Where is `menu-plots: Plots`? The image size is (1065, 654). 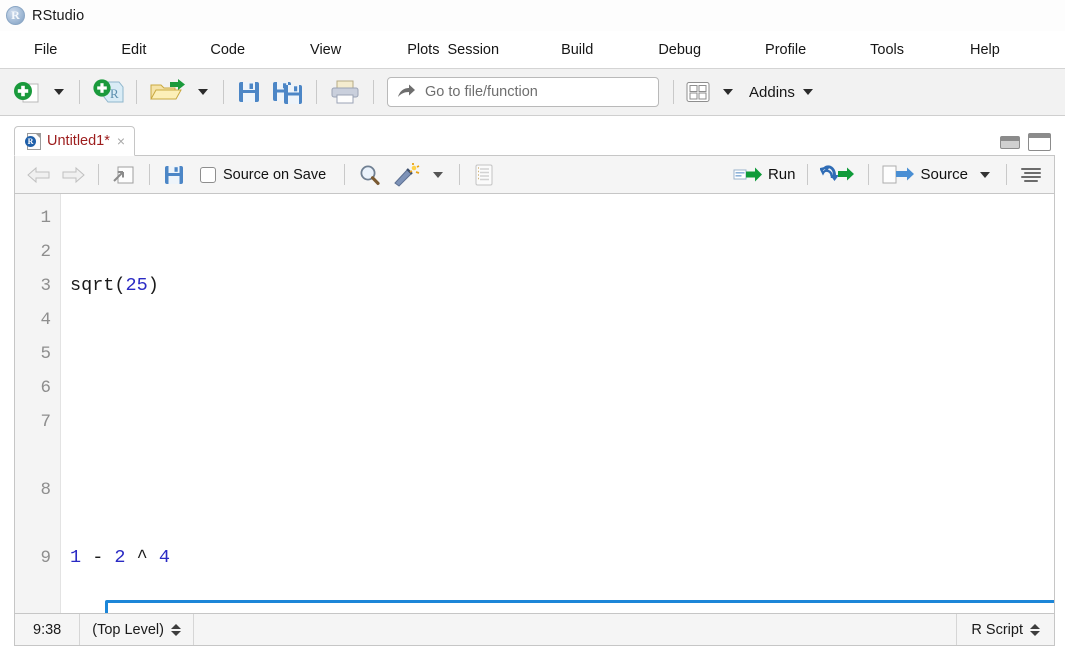 menu-plots: Plots is located at coordinates (423, 50).